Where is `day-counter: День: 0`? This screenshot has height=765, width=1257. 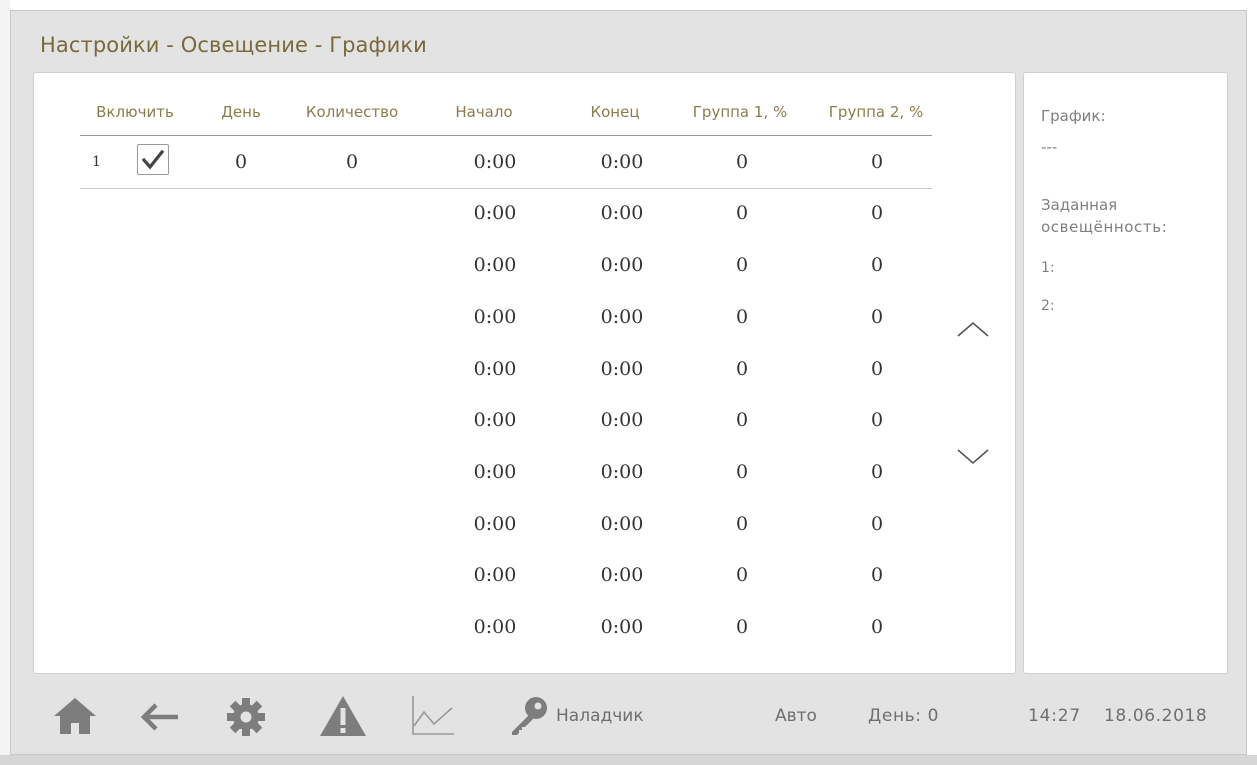
day-counter: День: 0 is located at coordinates (904, 716).